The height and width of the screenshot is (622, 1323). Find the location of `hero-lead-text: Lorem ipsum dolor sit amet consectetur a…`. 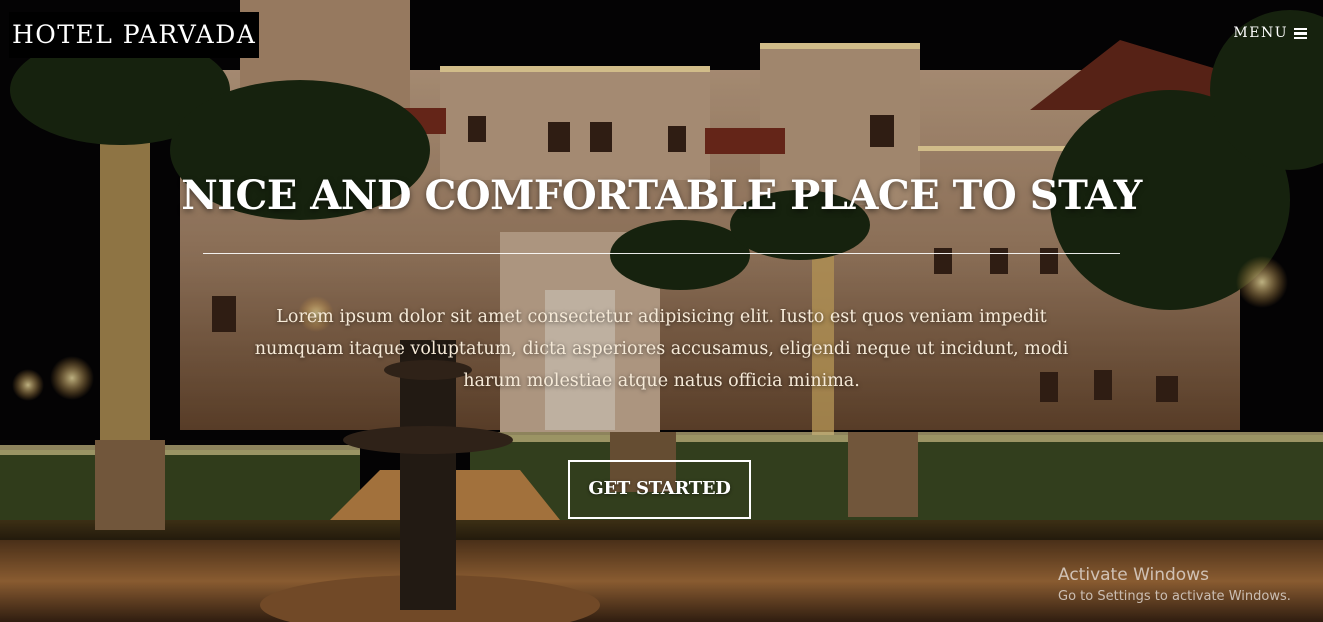

hero-lead-text: Lorem ipsum dolor sit amet consectetur a… is located at coordinates (661, 349).